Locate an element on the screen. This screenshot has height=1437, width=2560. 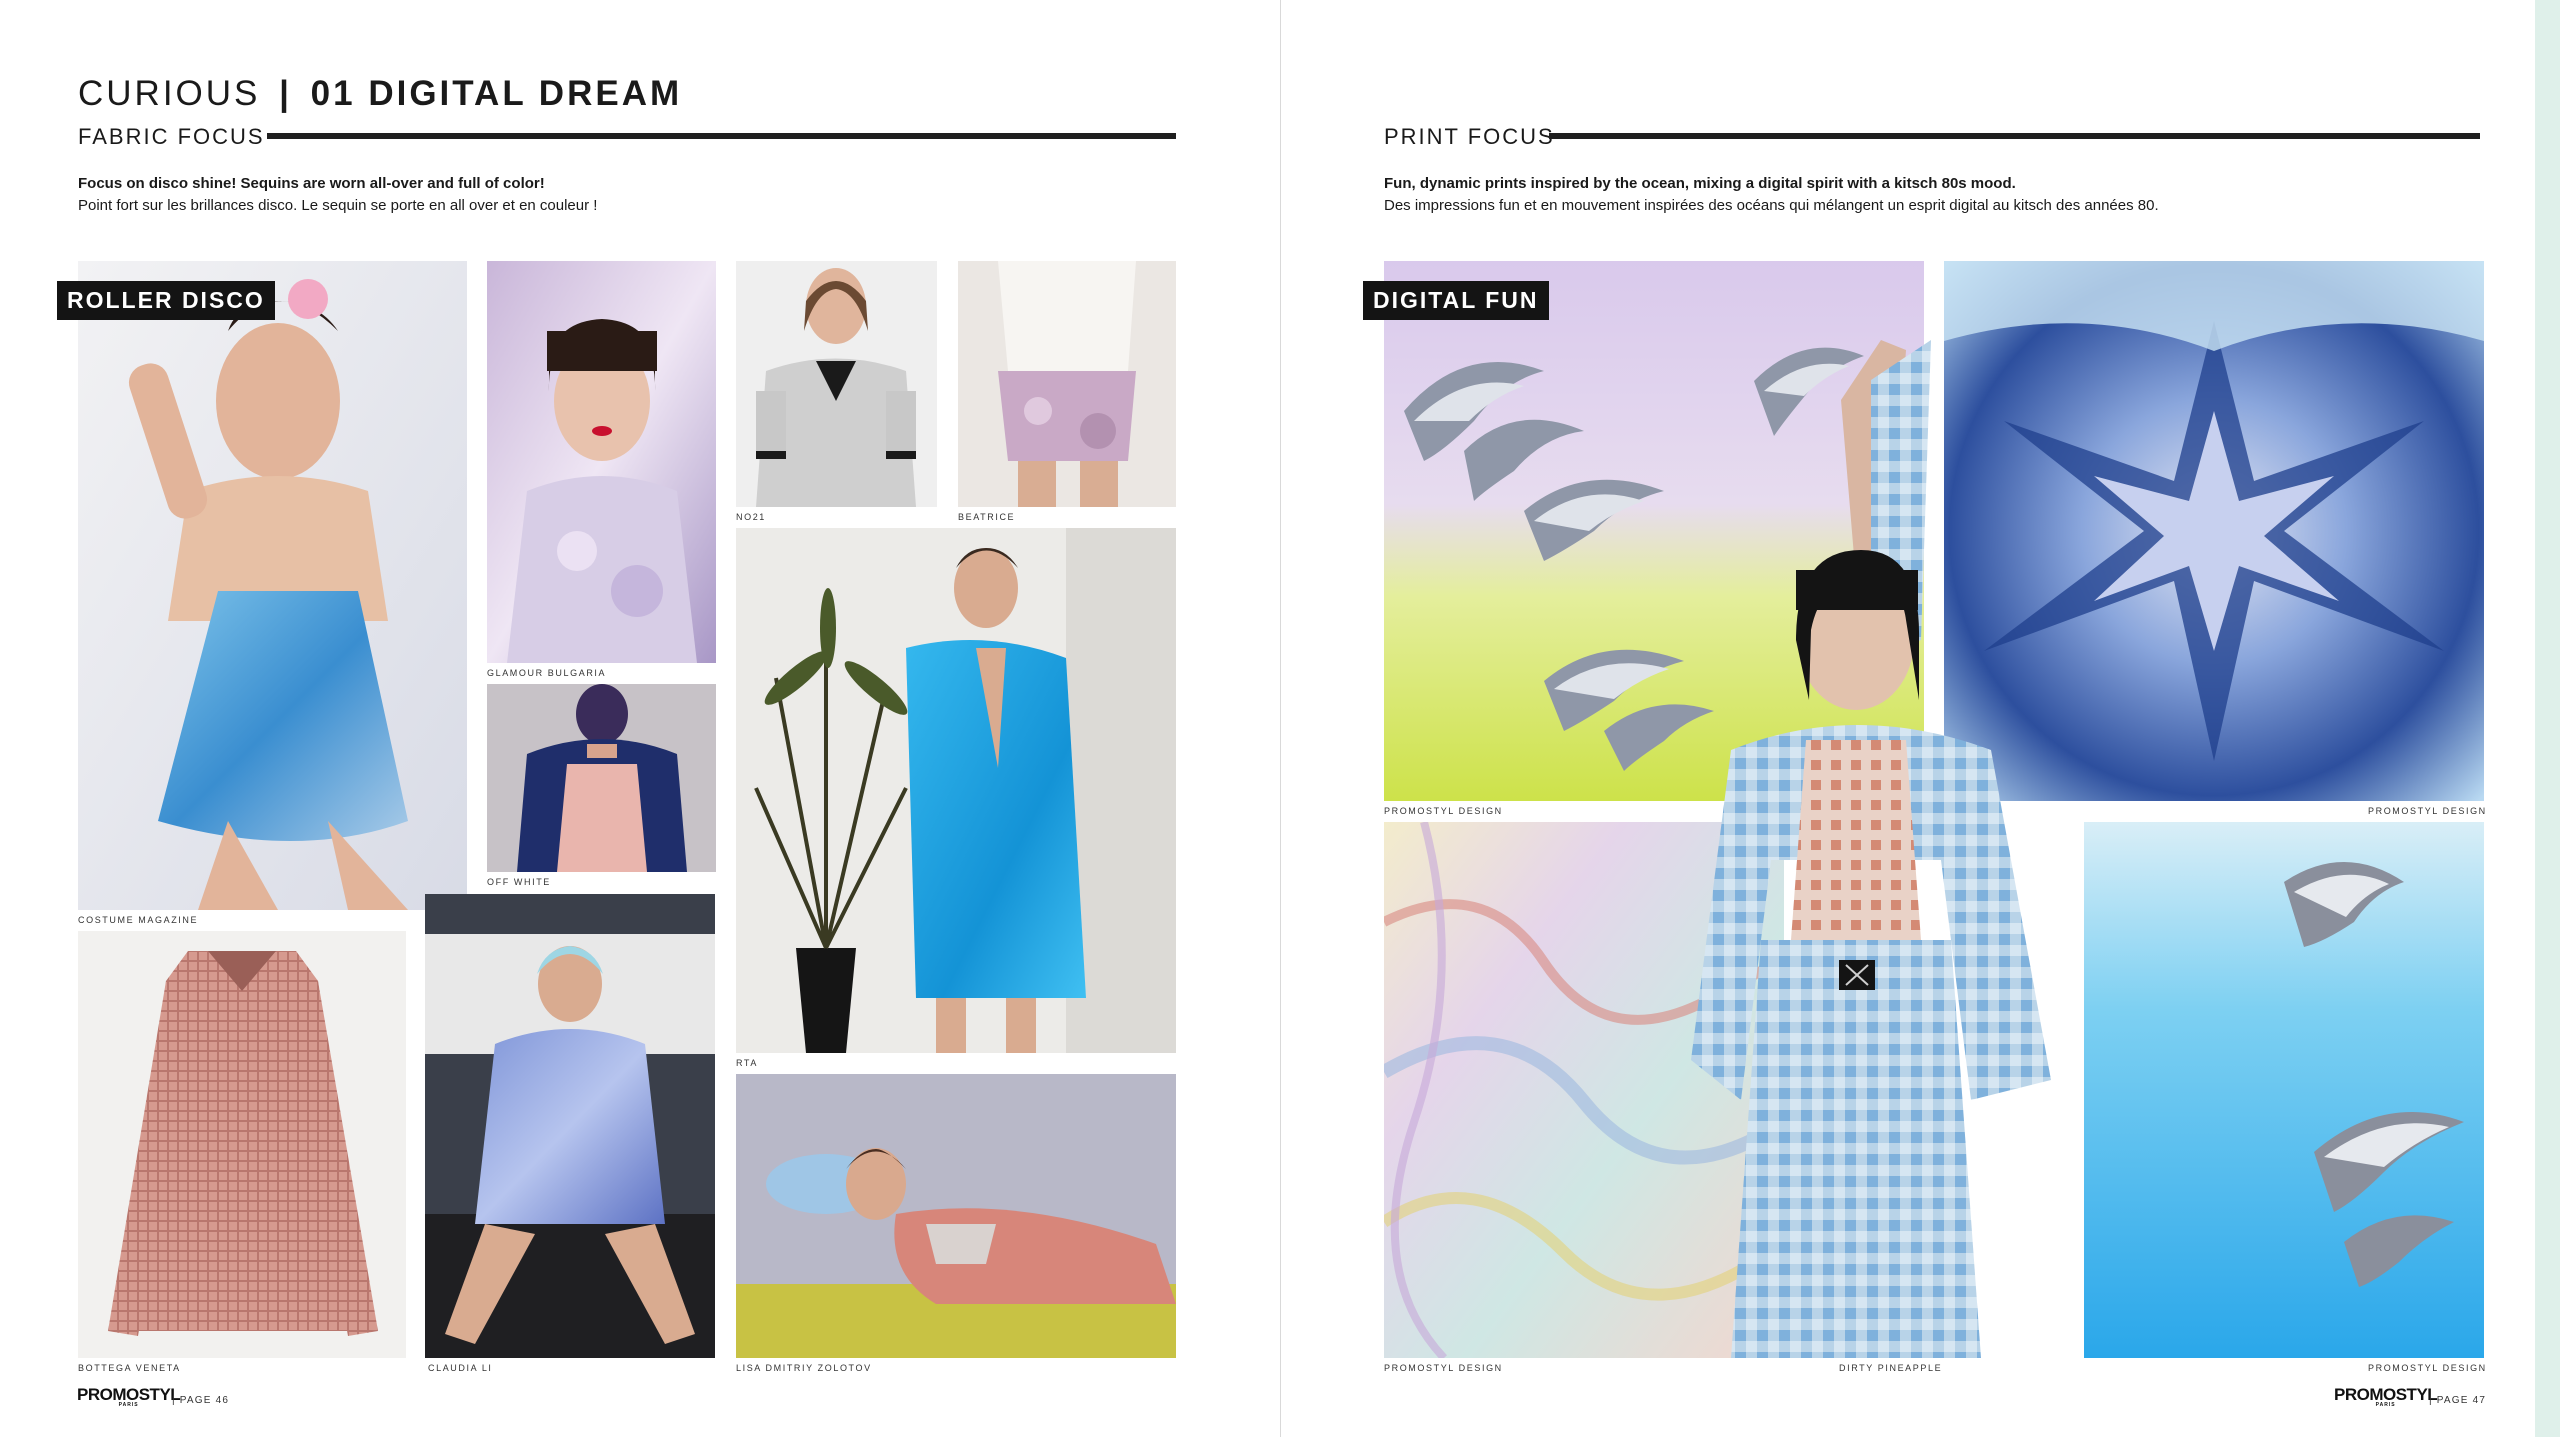
photo-off-white is located at coordinates (601, 778).